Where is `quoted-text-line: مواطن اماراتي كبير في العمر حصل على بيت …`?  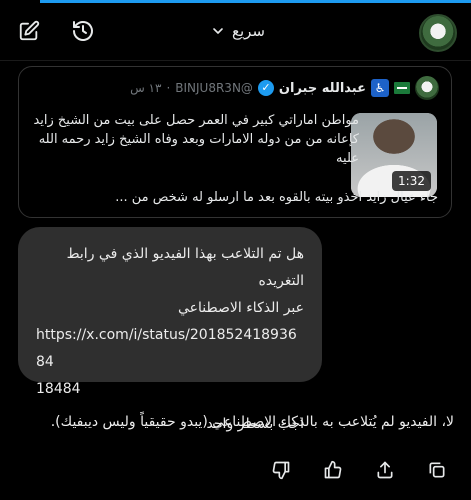
quoted-text-line: مواطن اماراتي كبير في العمر حصل على بيت … is located at coordinates (196, 120).